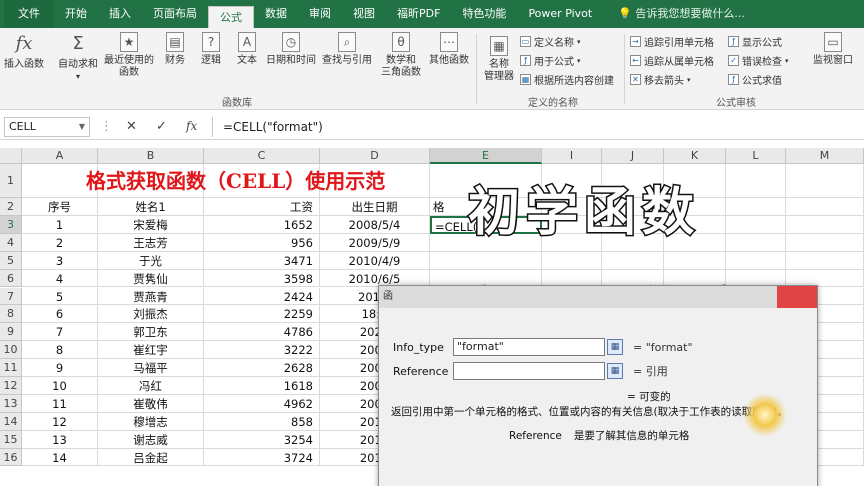  Describe the element at coordinates (529, 347) in the screenshot. I see `info-type-input: "format"` at that location.